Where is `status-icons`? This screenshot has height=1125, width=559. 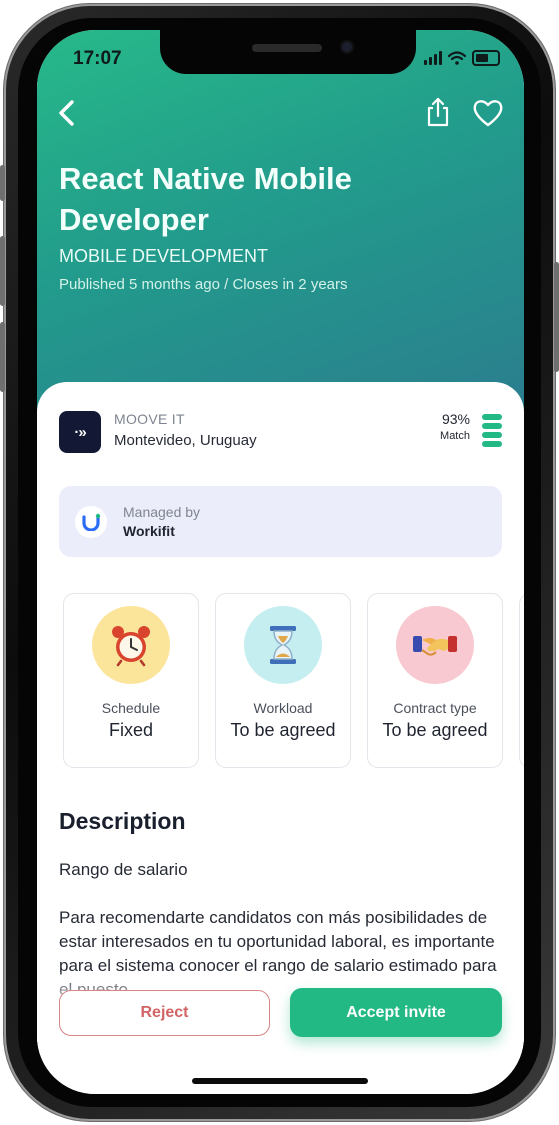 status-icons is located at coordinates (462, 58).